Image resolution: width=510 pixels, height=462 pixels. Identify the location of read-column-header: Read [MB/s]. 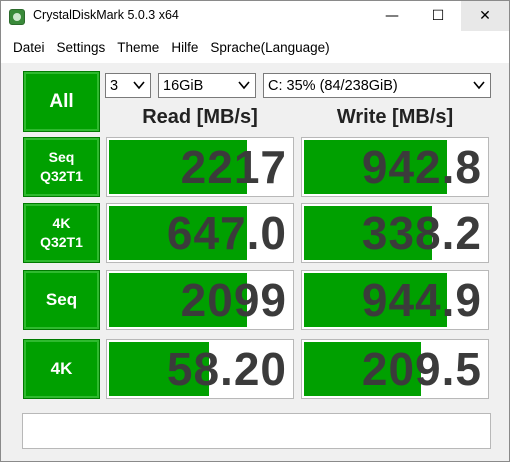
(200, 117).